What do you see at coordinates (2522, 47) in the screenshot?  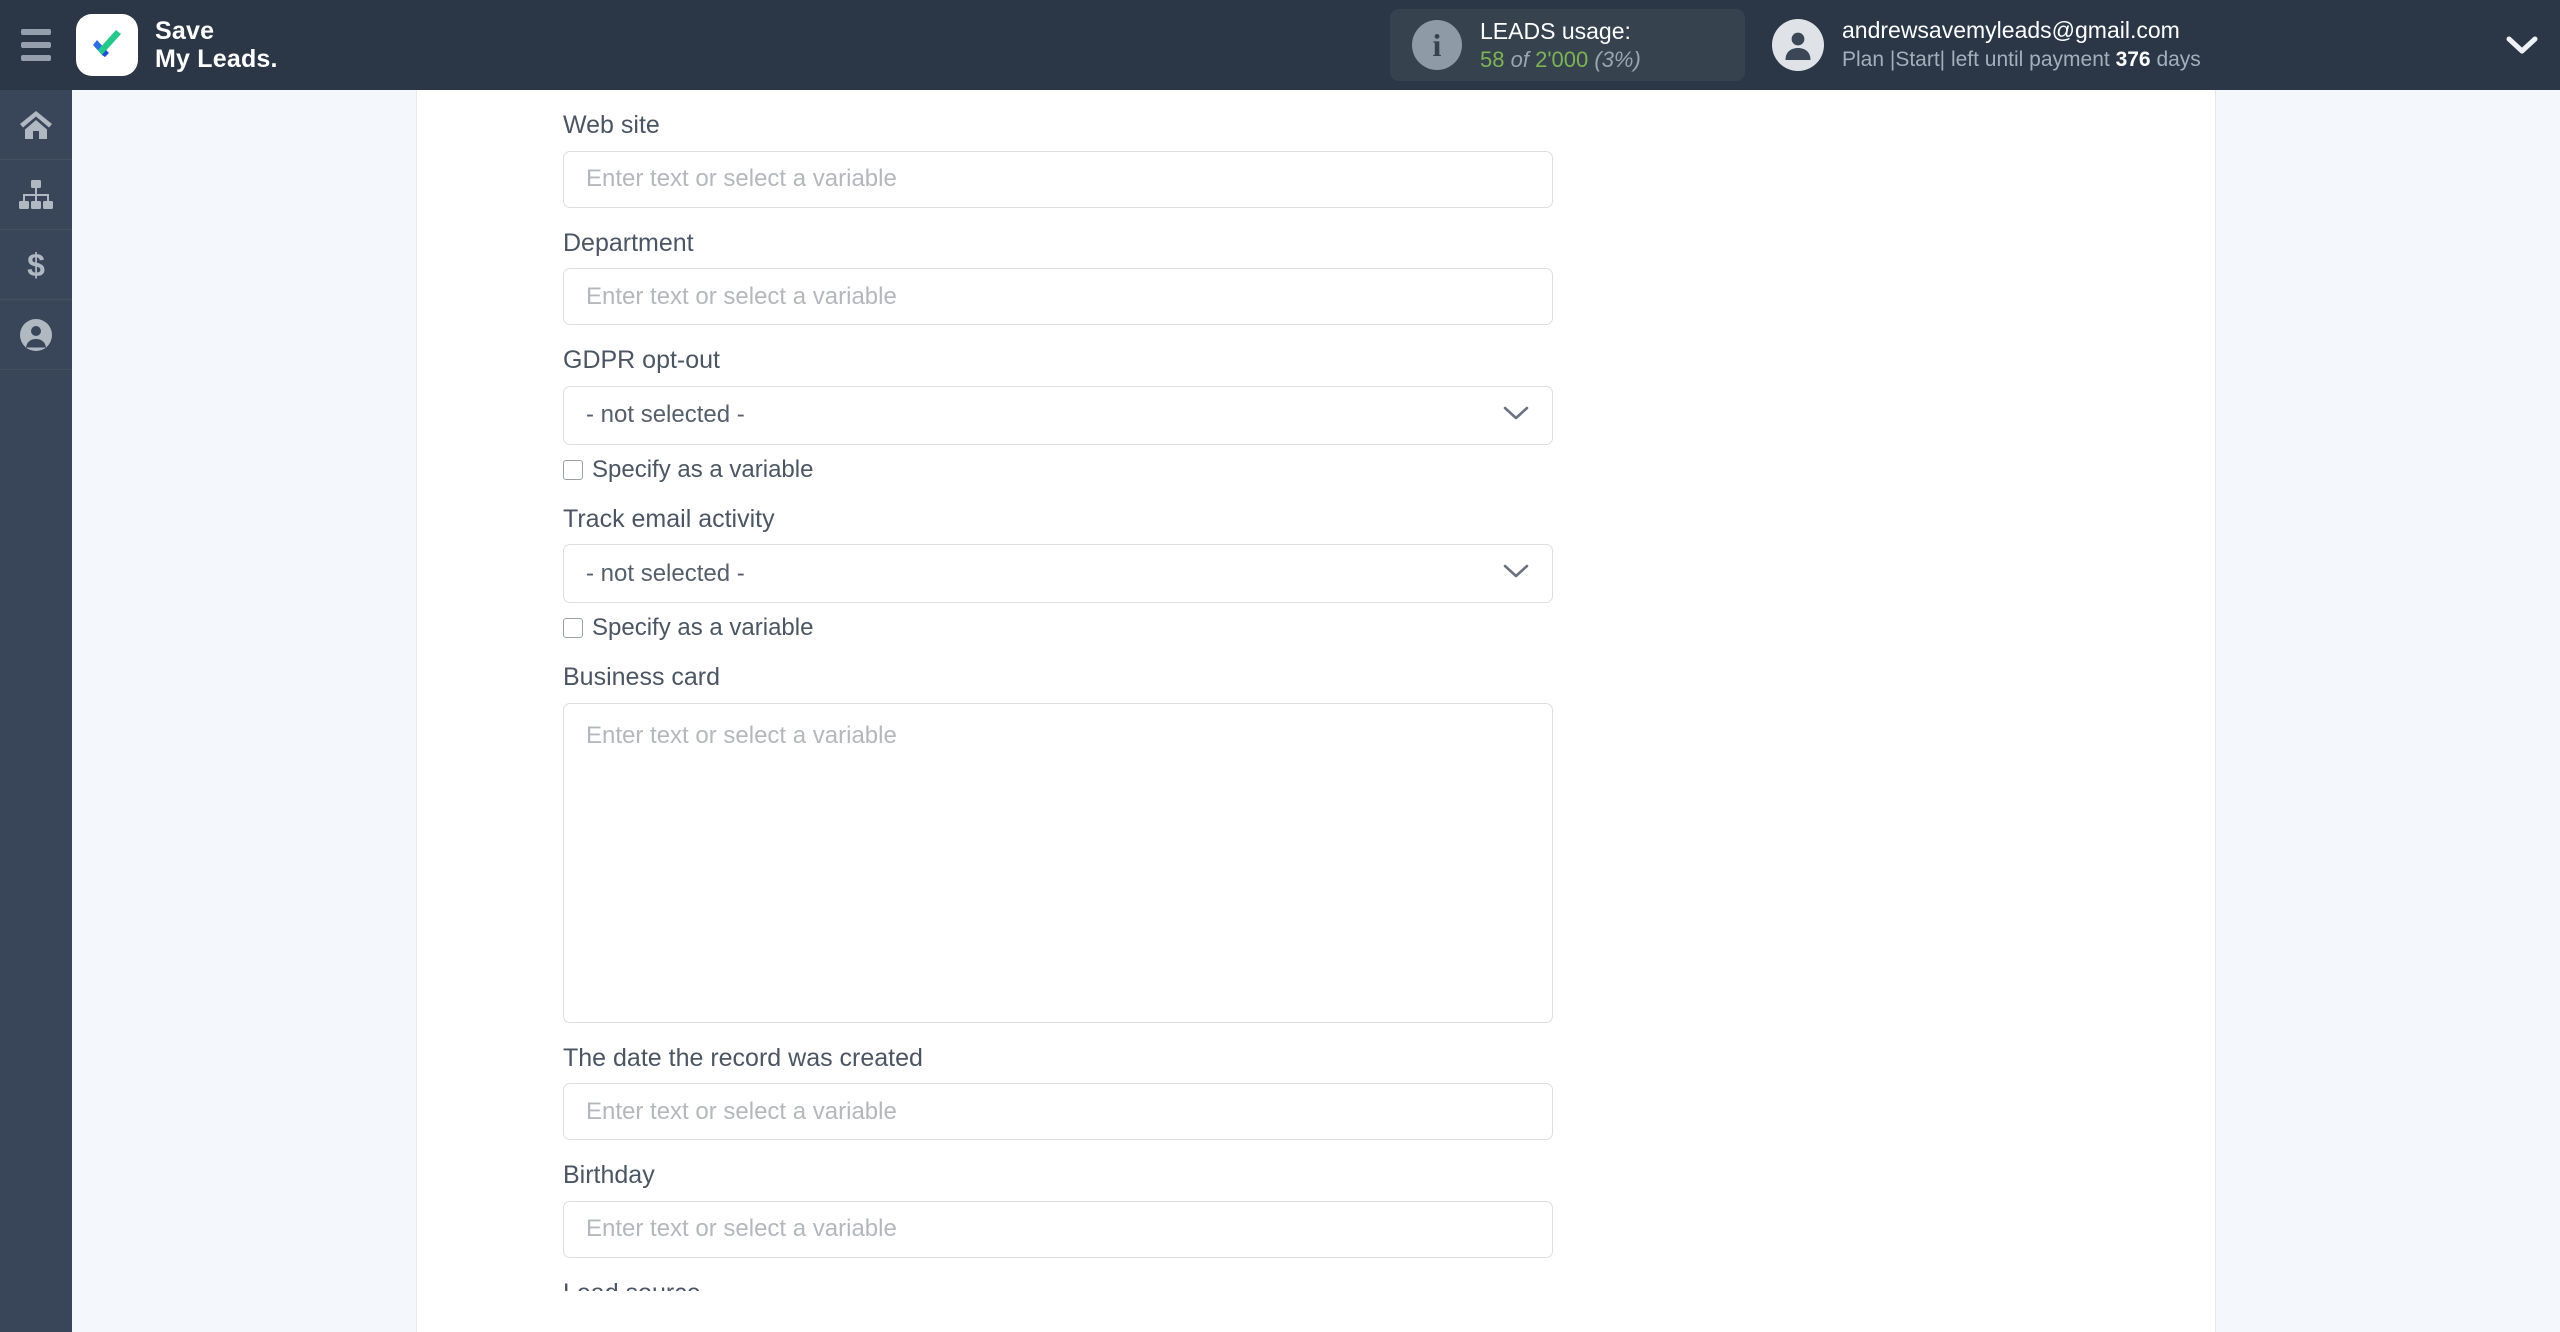 I see `account-chevron-down-icon` at bounding box center [2522, 47].